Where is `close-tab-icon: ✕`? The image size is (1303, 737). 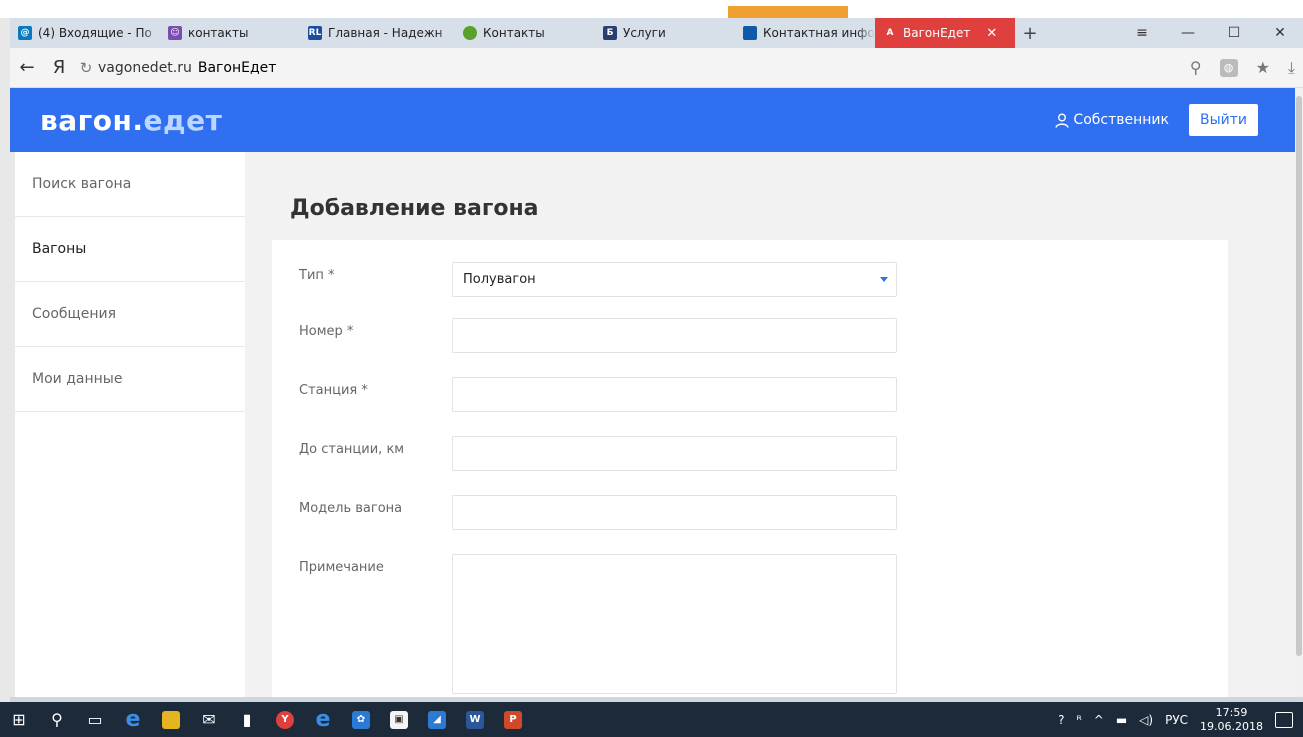
close-tab-icon: ✕ is located at coordinates (991, 33).